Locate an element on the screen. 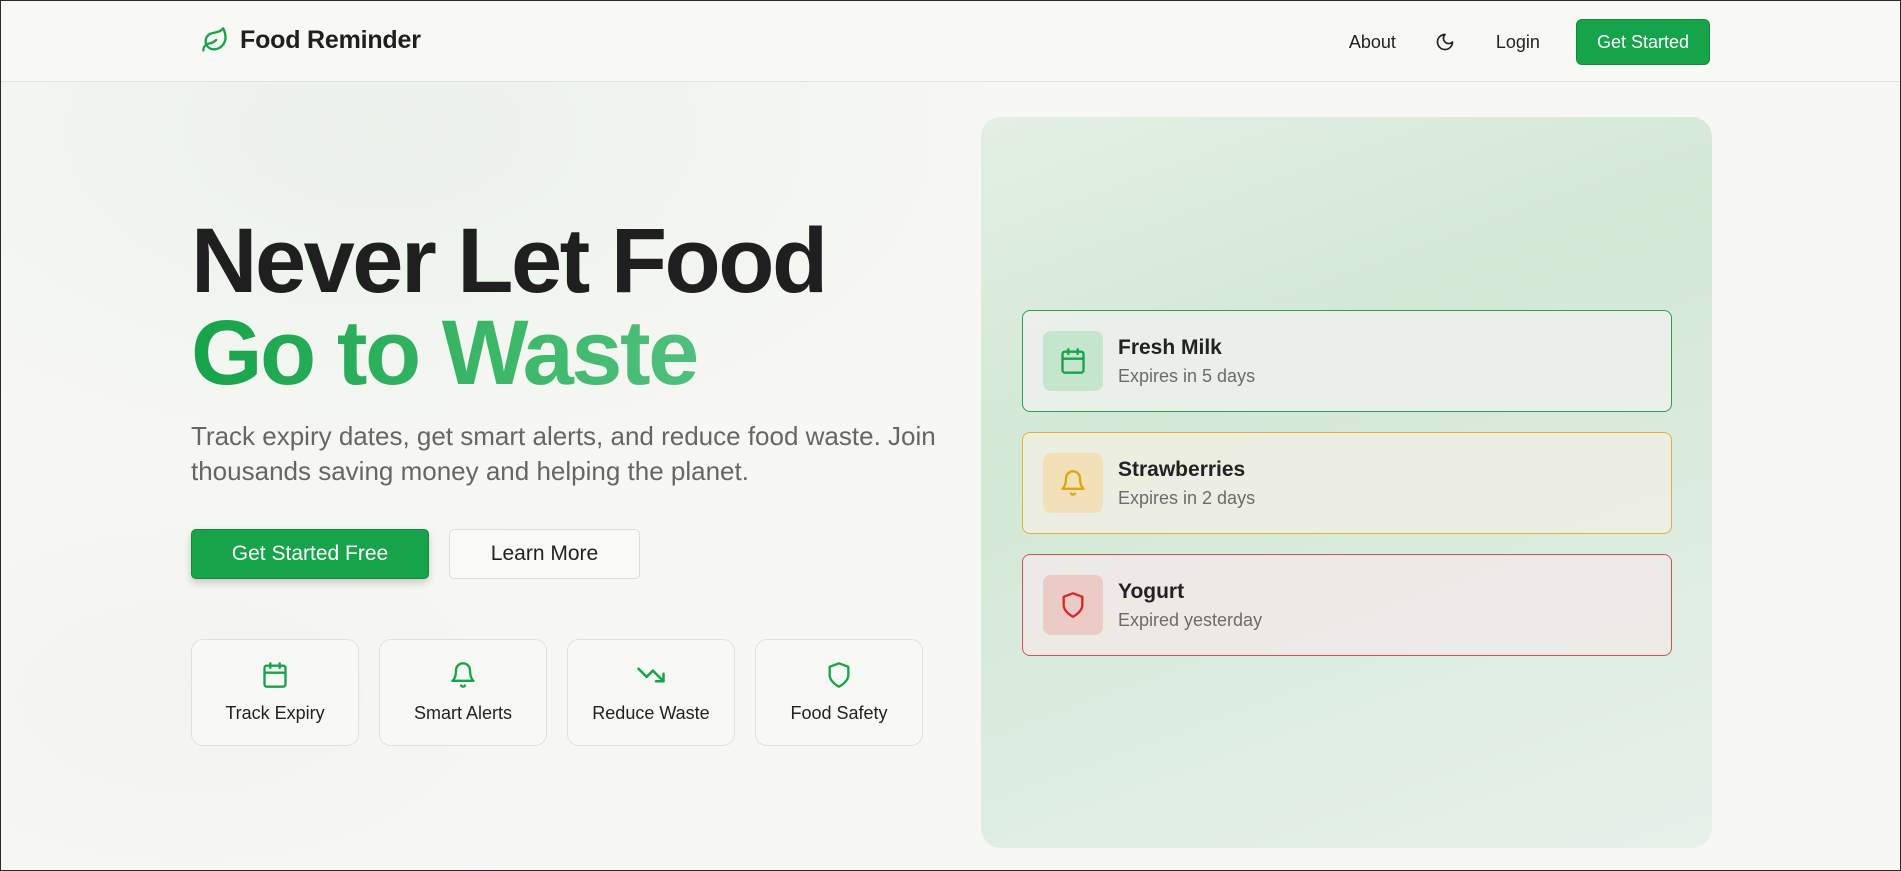 This screenshot has height=871, width=1901. moon-icon is located at coordinates (1445, 42).